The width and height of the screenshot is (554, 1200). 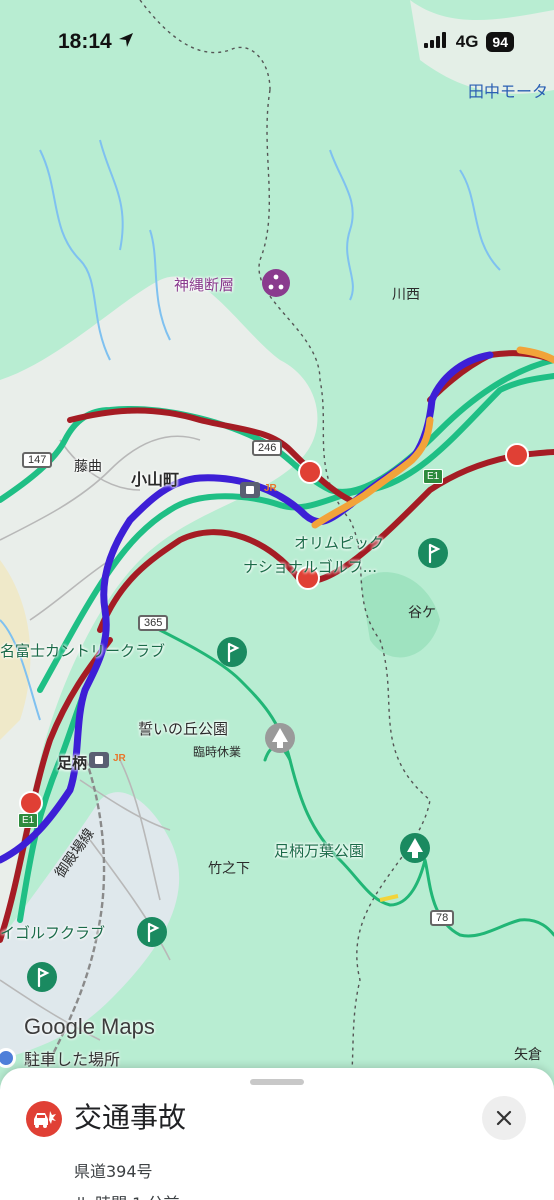 What do you see at coordinates (119, 758) in the screenshot?
I see `jr-station-badge-ashigara: JR` at bounding box center [119, 758].